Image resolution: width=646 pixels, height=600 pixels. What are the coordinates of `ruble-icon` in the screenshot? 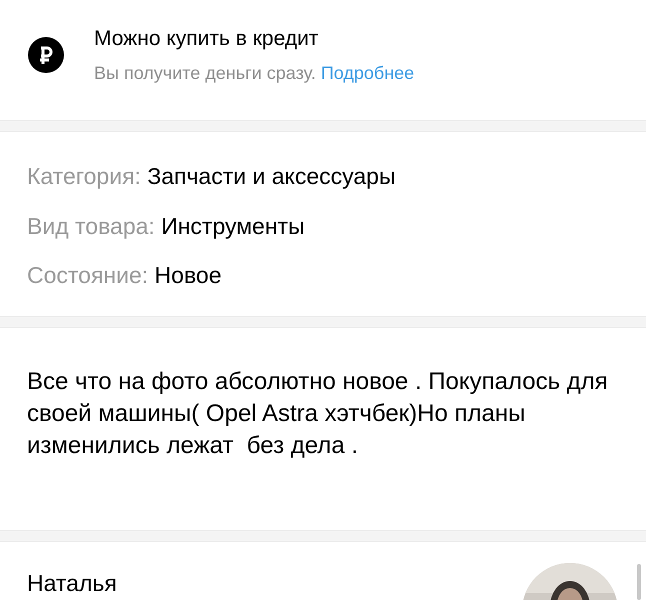 It's located at (46, 55).